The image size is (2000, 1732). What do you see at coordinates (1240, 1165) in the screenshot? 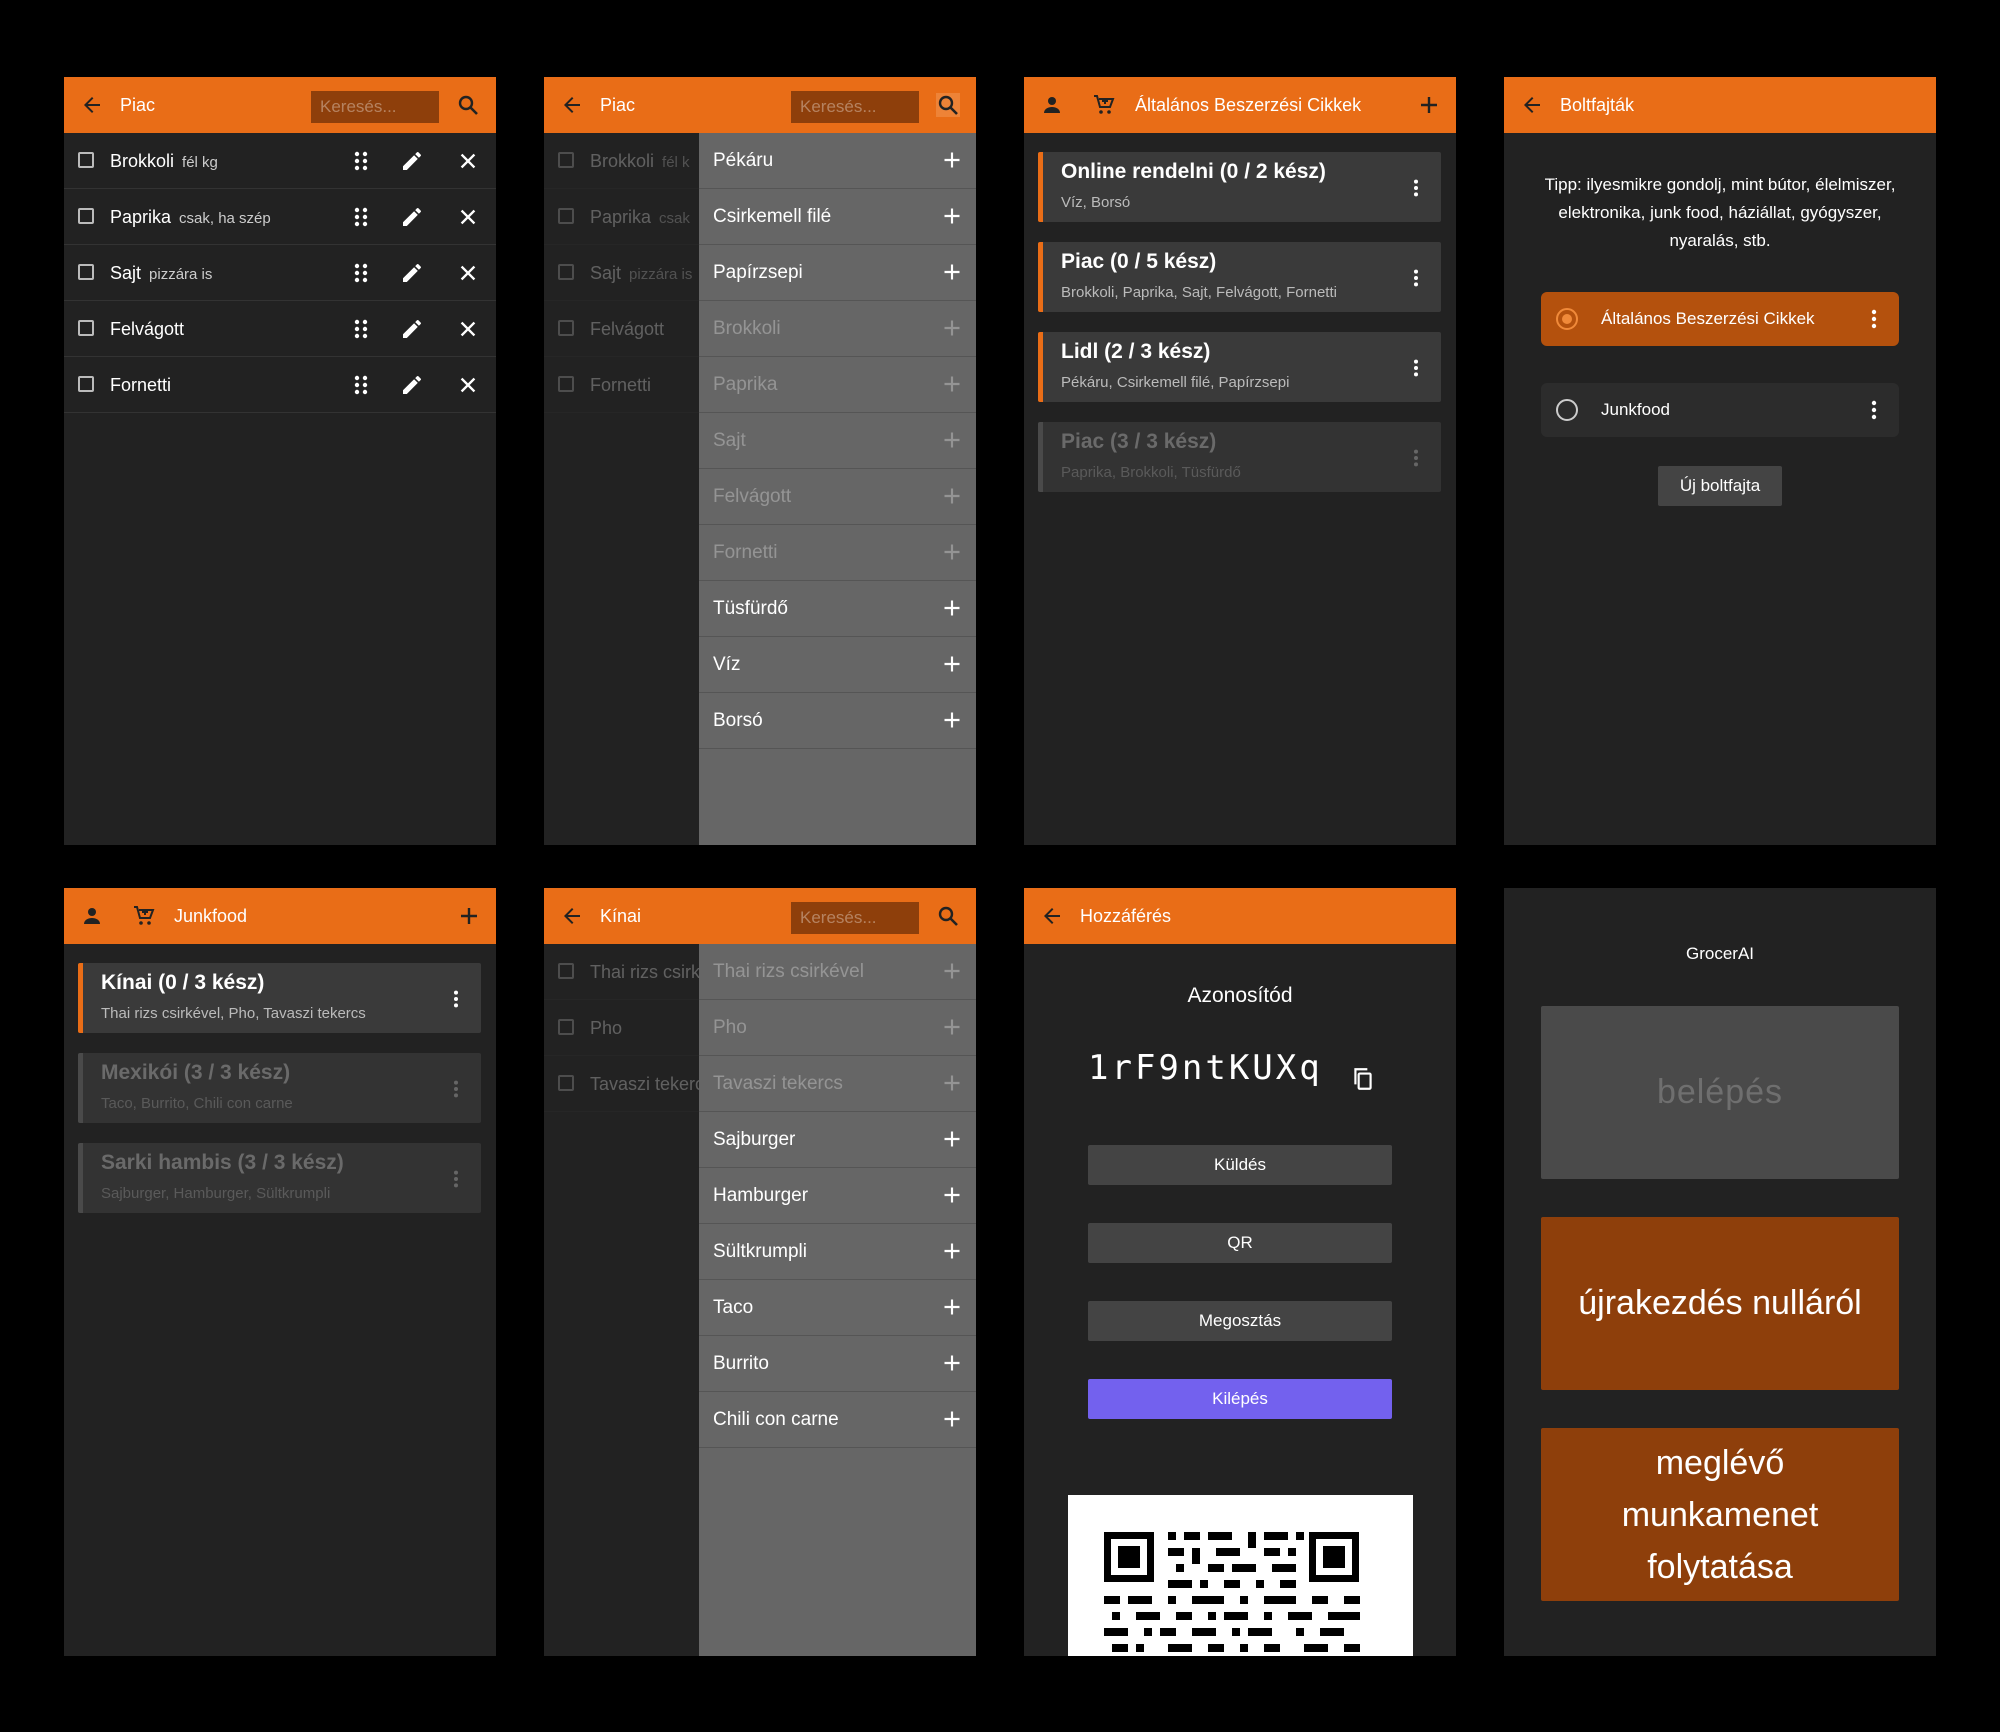
I see `send-button: Küldés` at bounding box center [1240, 1165].